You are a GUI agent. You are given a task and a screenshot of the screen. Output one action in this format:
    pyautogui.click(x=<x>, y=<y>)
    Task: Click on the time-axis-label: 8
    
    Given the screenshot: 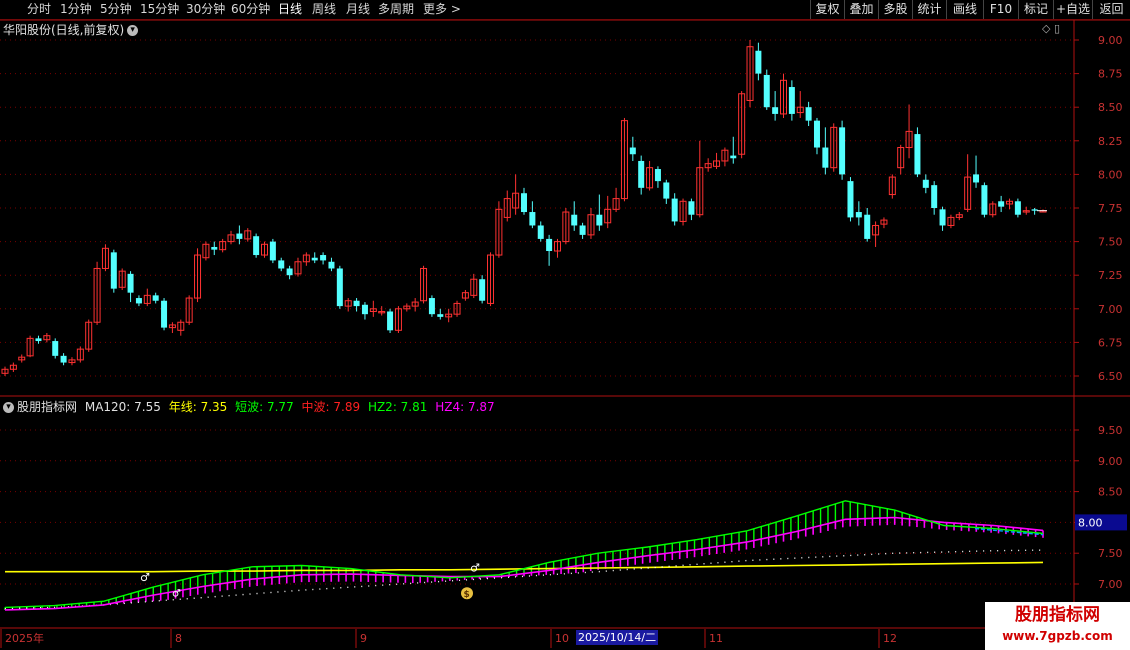 What is the action you would take?
    pyautogui.click(x=178, y=638)
    